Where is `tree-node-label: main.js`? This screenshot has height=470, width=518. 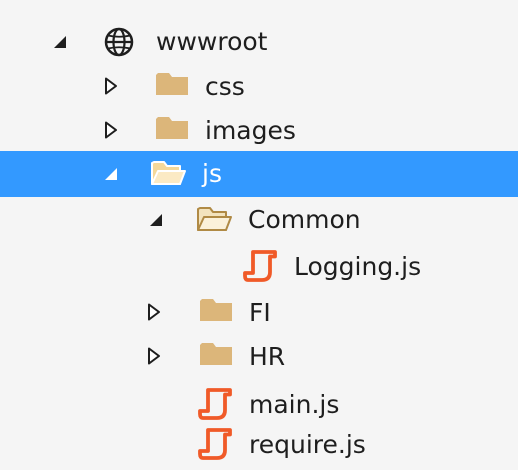 tree-node-label: main.js is located at coordinates (294, 404).